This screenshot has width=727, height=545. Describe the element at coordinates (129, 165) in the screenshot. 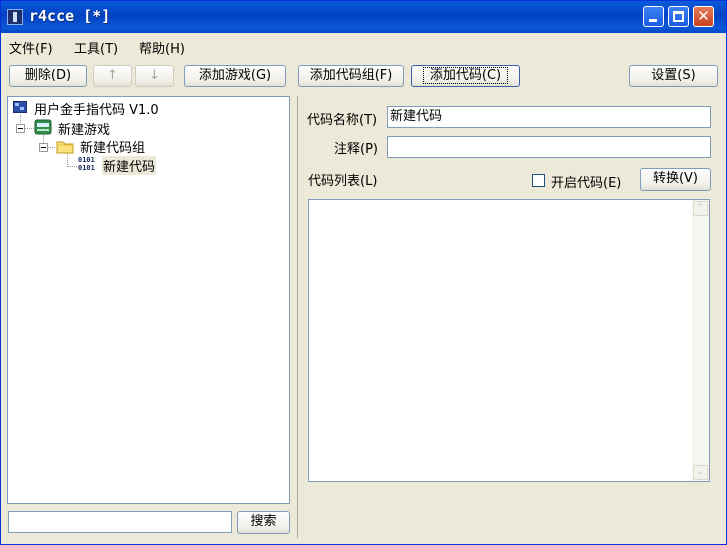

I see `tree-code-label: 新建代码` at that location.